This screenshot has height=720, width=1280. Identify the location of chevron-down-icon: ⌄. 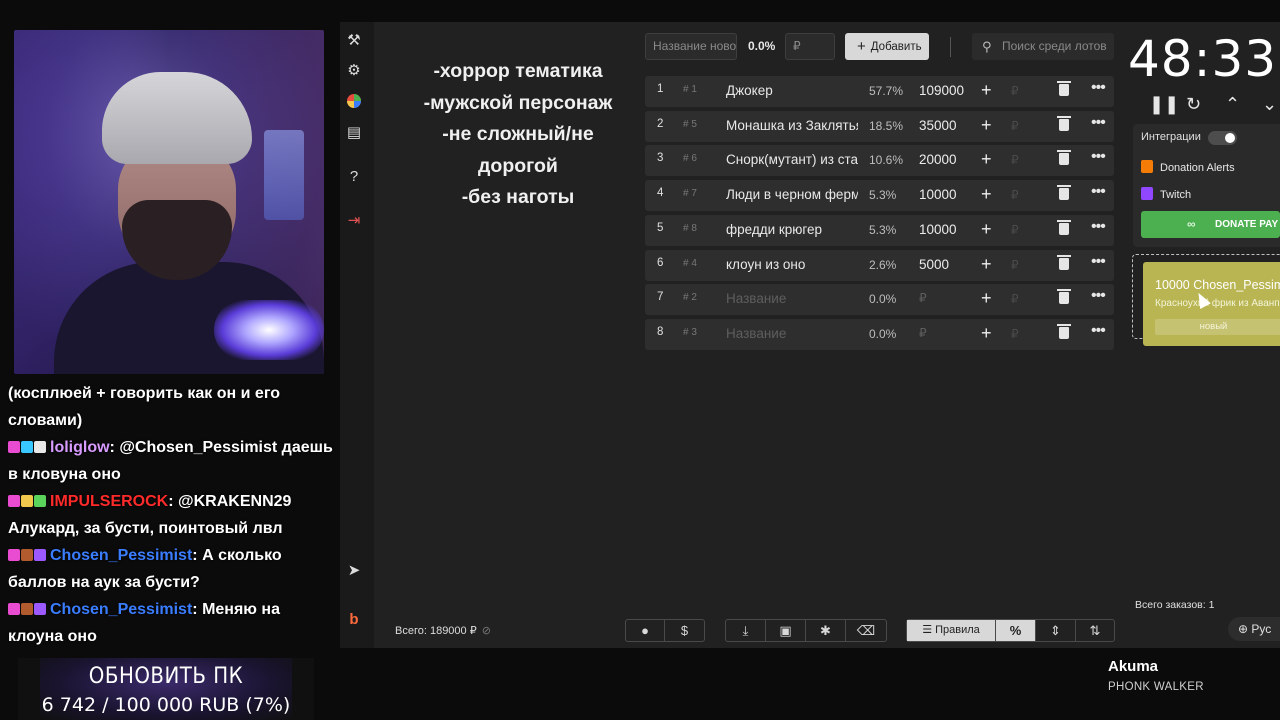
(1269, 104).